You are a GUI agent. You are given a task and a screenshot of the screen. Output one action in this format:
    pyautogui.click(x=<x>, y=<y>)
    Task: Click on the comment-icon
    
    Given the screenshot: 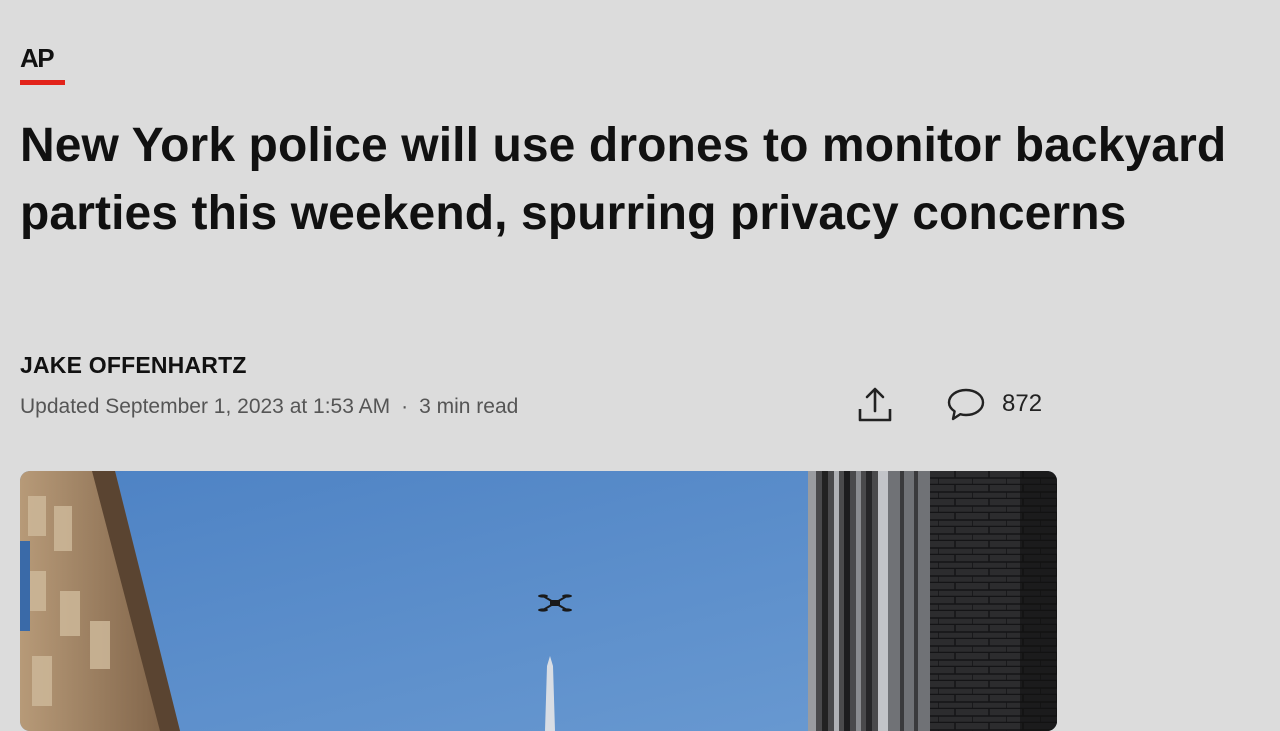 What is the action you would take?
    pyautogui.click(x=966, y=404)
    